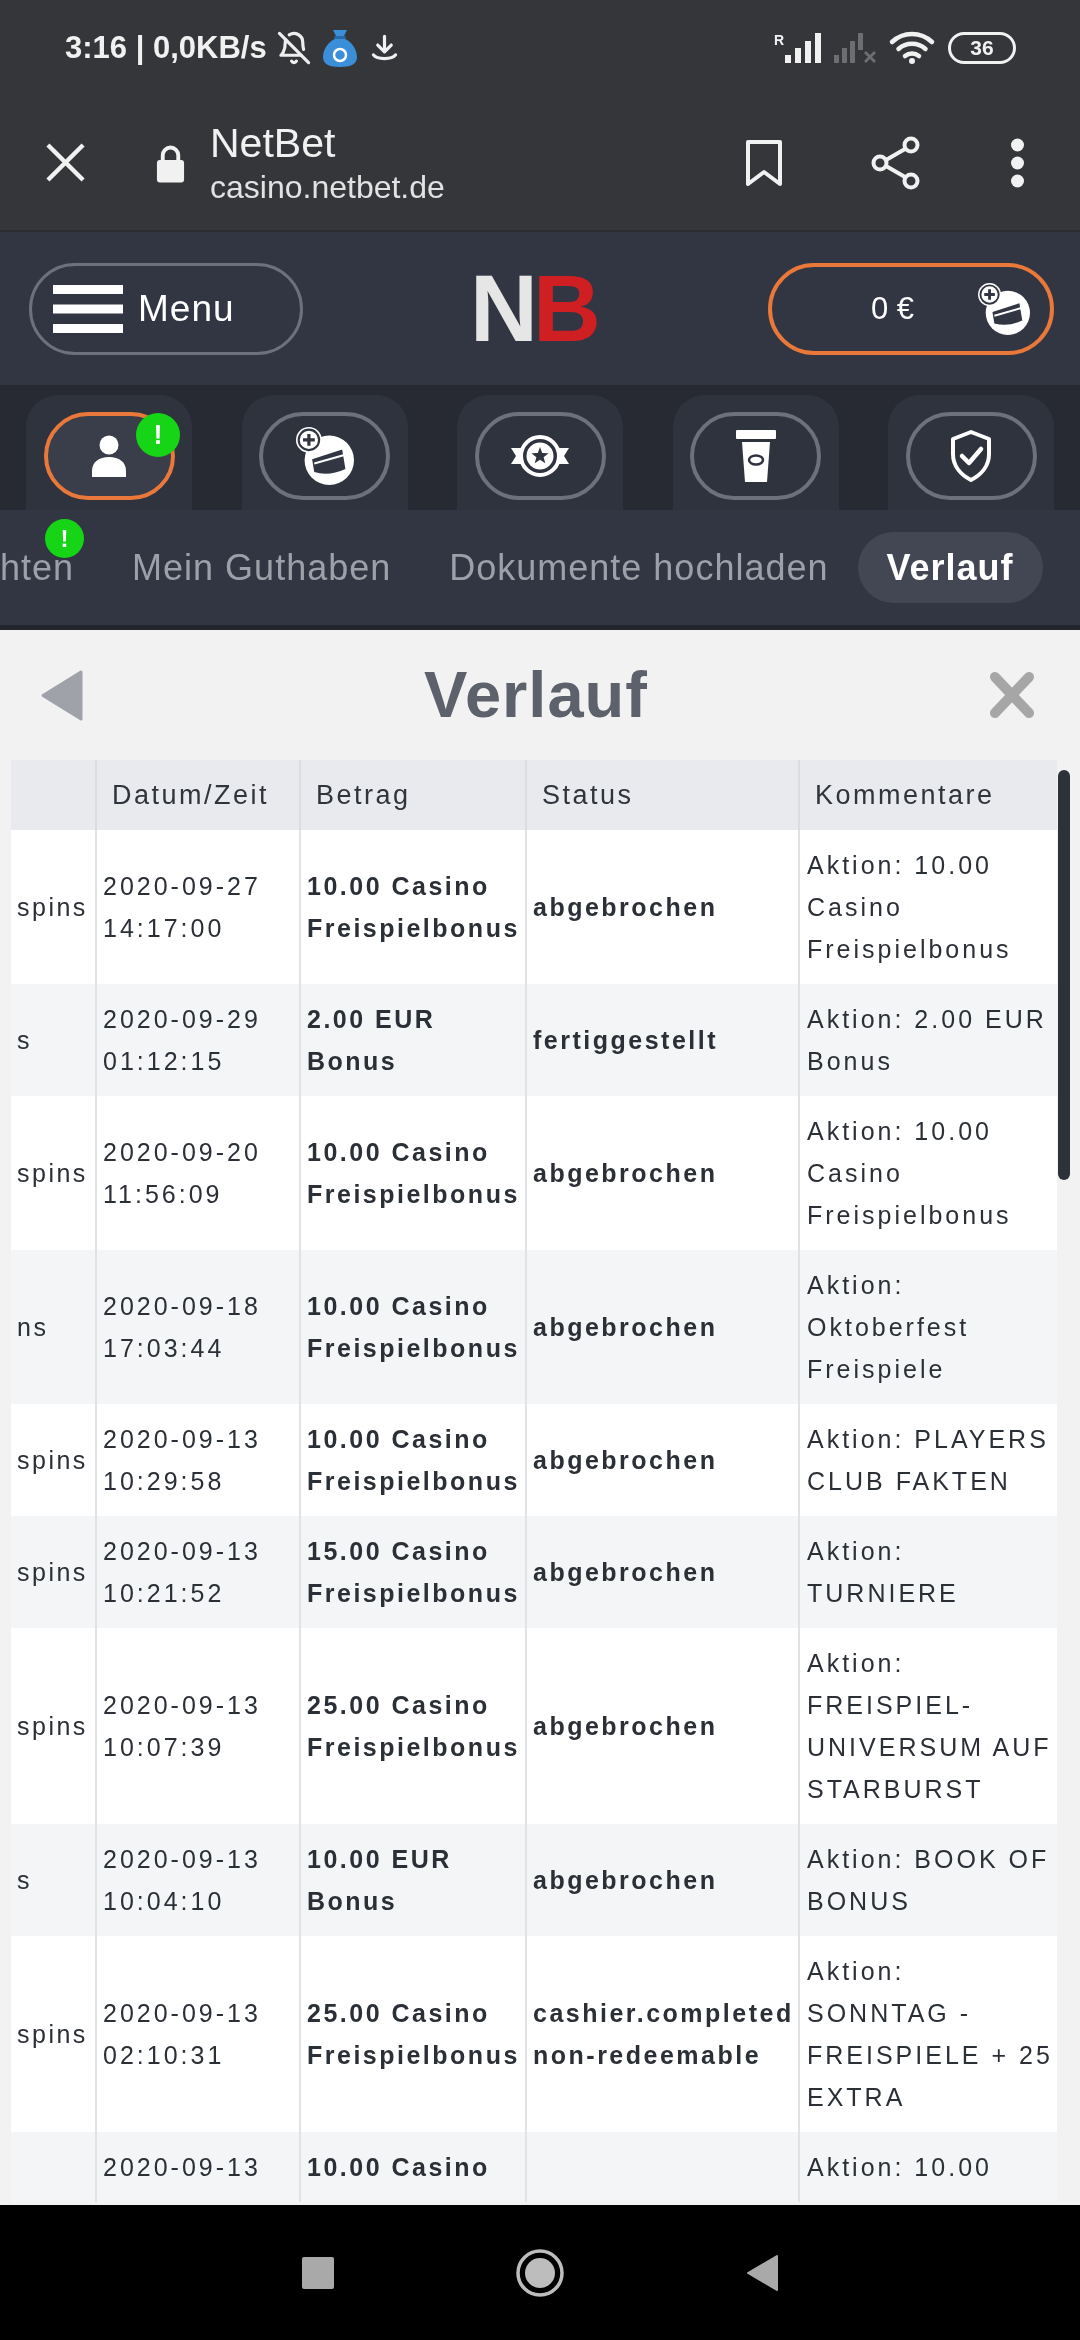 This screenshot has width=1080, height=2340. What do you see at coordinates (317, 2272) in the screenshot?
I see `recents-icon` at bounding box center [317, 2272].